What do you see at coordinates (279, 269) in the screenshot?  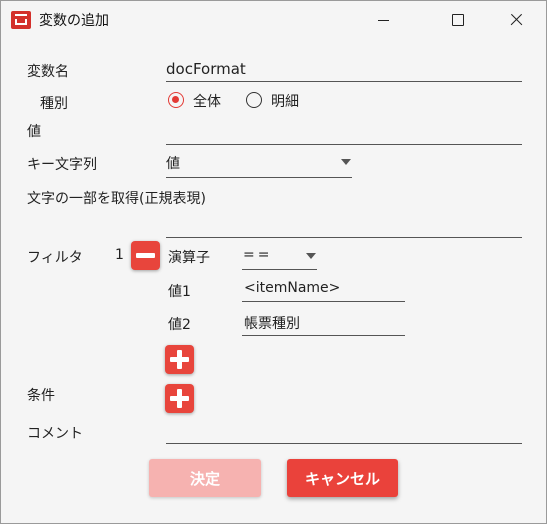 I see `operator-underline` at bounding box center [279, 269].